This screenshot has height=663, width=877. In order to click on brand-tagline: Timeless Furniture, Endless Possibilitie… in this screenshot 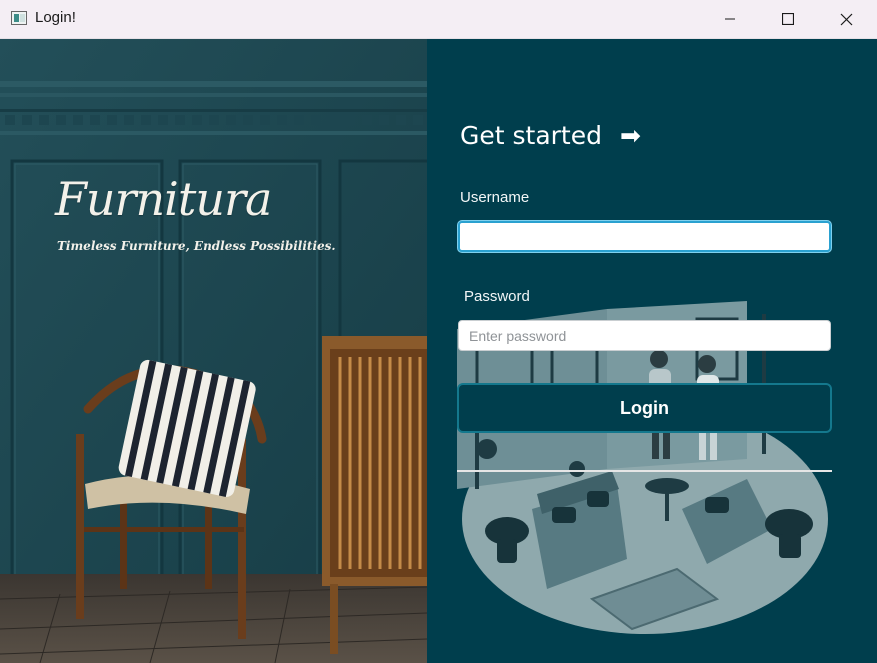, I will do `click(196, 246)`.